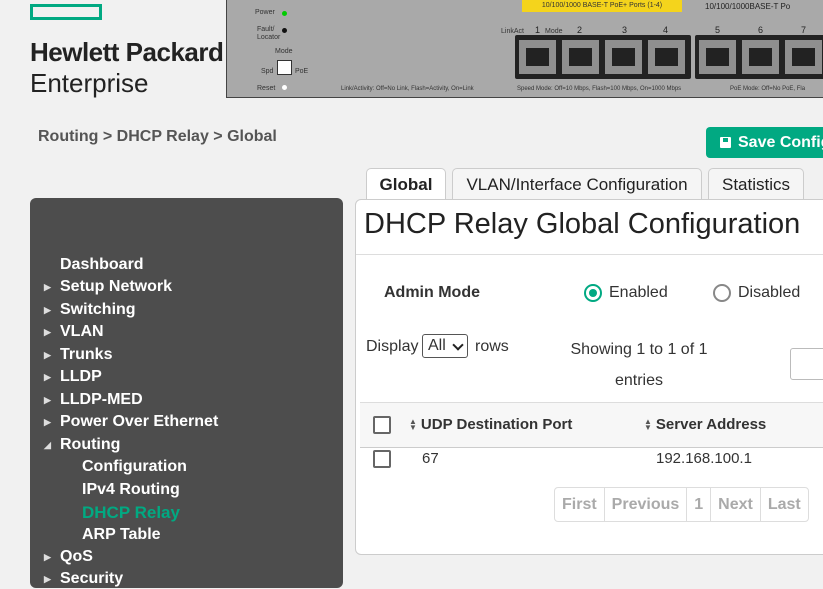 The width and height of the screenshot is (823, 589). I want to click on spd-label: Spd, so click(267, 71).